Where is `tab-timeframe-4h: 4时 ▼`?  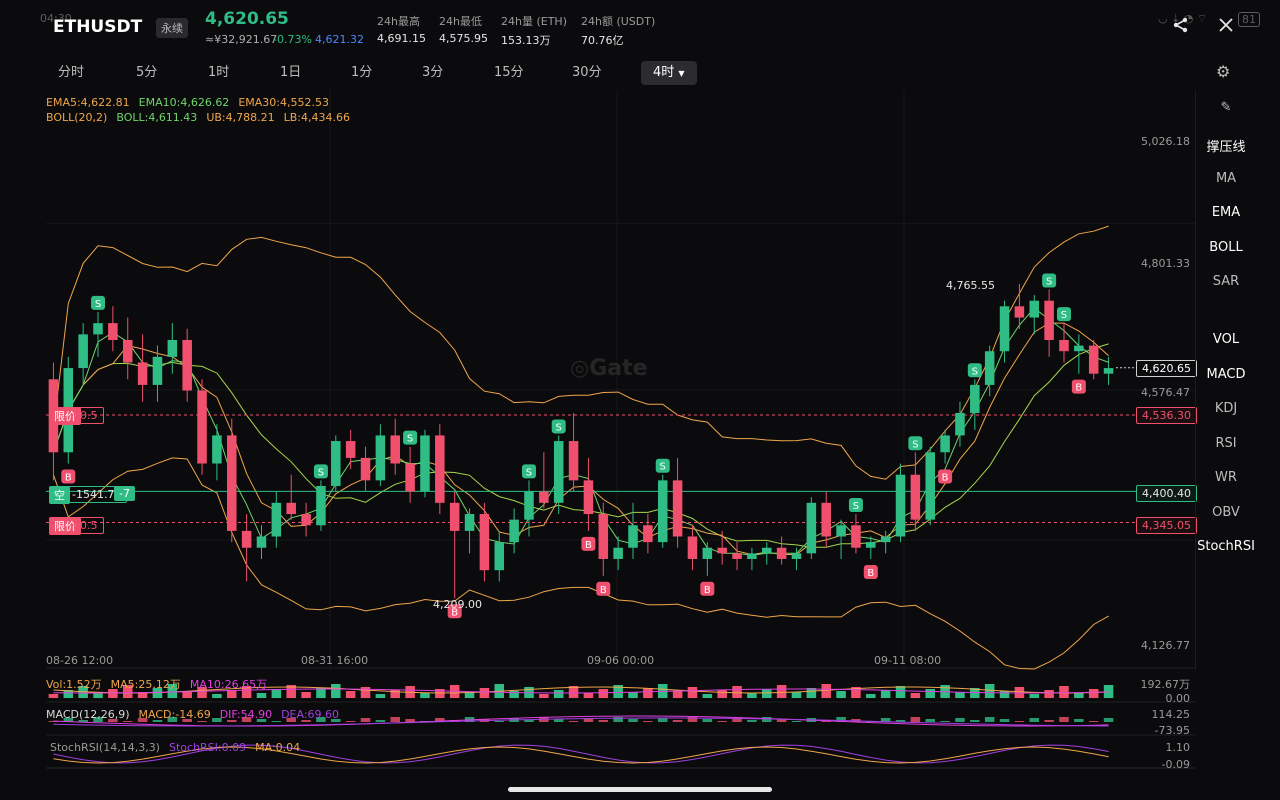 tab-timeframe-4h: 4时 ▼ is located at coordinates (669, 73).